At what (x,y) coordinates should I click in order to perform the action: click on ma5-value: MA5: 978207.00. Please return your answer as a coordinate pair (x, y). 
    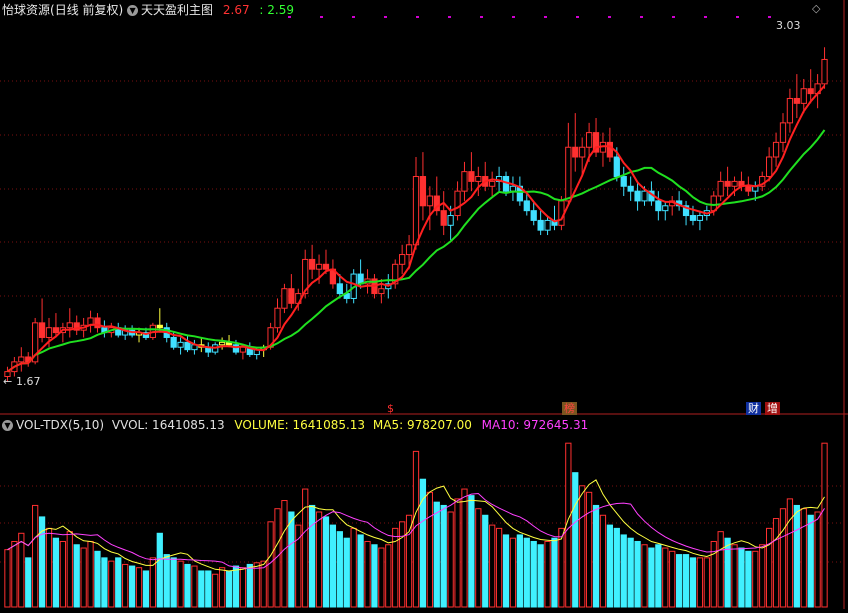
    Looking at the image, I should click on (422, 425).